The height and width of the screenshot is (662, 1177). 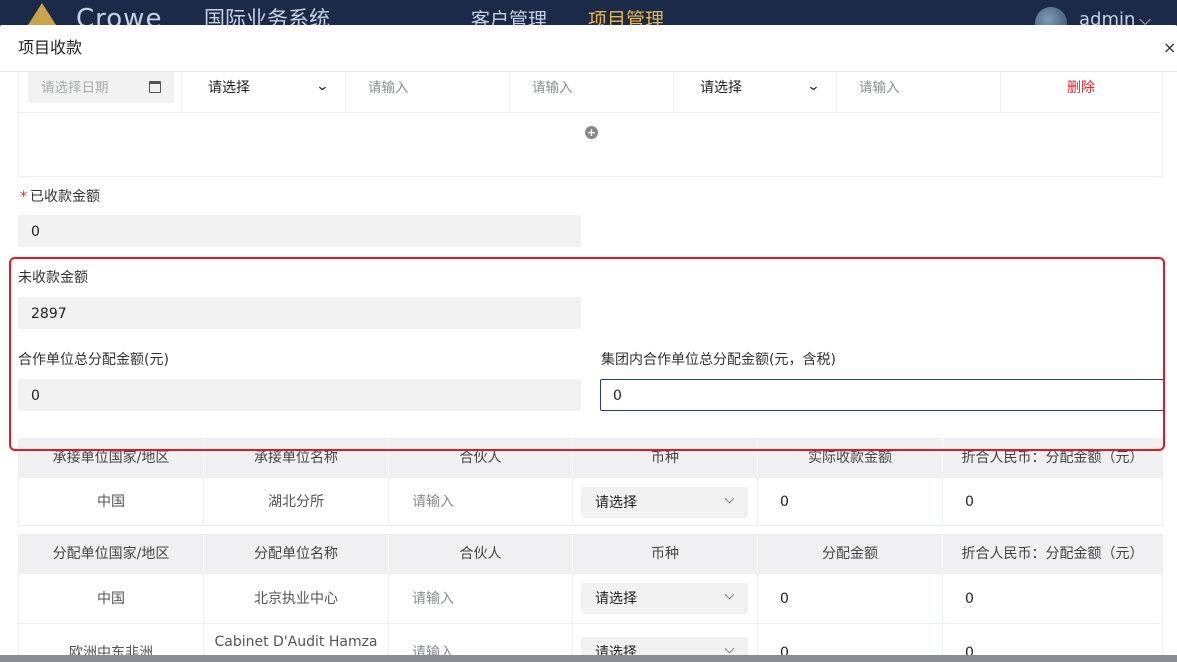 I want to click on input-cell-2: 请输入, so click(x=592, y=92).